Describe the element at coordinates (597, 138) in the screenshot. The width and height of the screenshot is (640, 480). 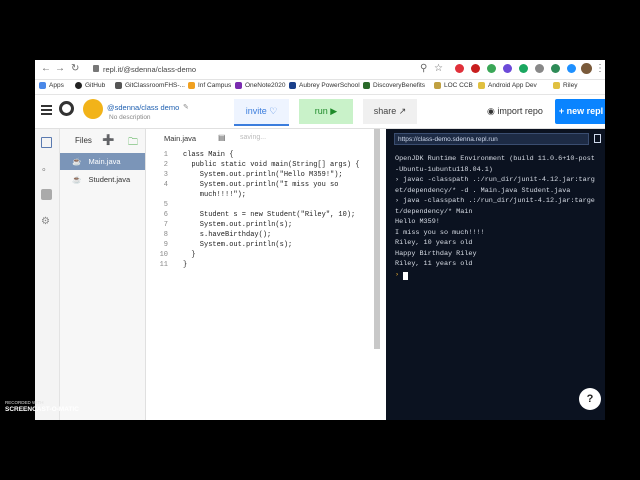
I see `open-tab-icon` at that location.